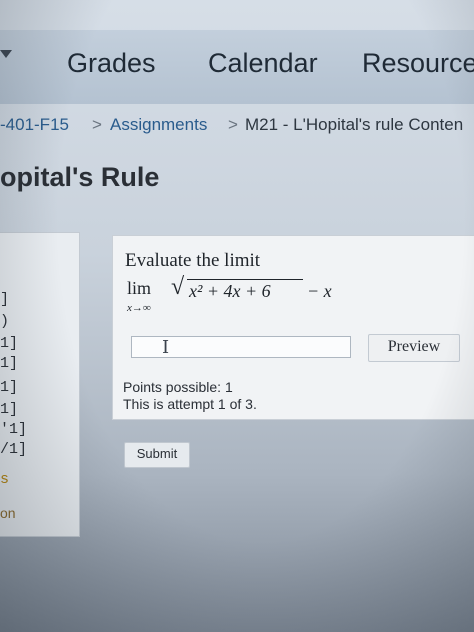 This screenshot has width=474, height=632. What do you see at coordinates (418, 63) in the screenshot?
I see `nav-resources: Resources` at bounding box center [418, 63].